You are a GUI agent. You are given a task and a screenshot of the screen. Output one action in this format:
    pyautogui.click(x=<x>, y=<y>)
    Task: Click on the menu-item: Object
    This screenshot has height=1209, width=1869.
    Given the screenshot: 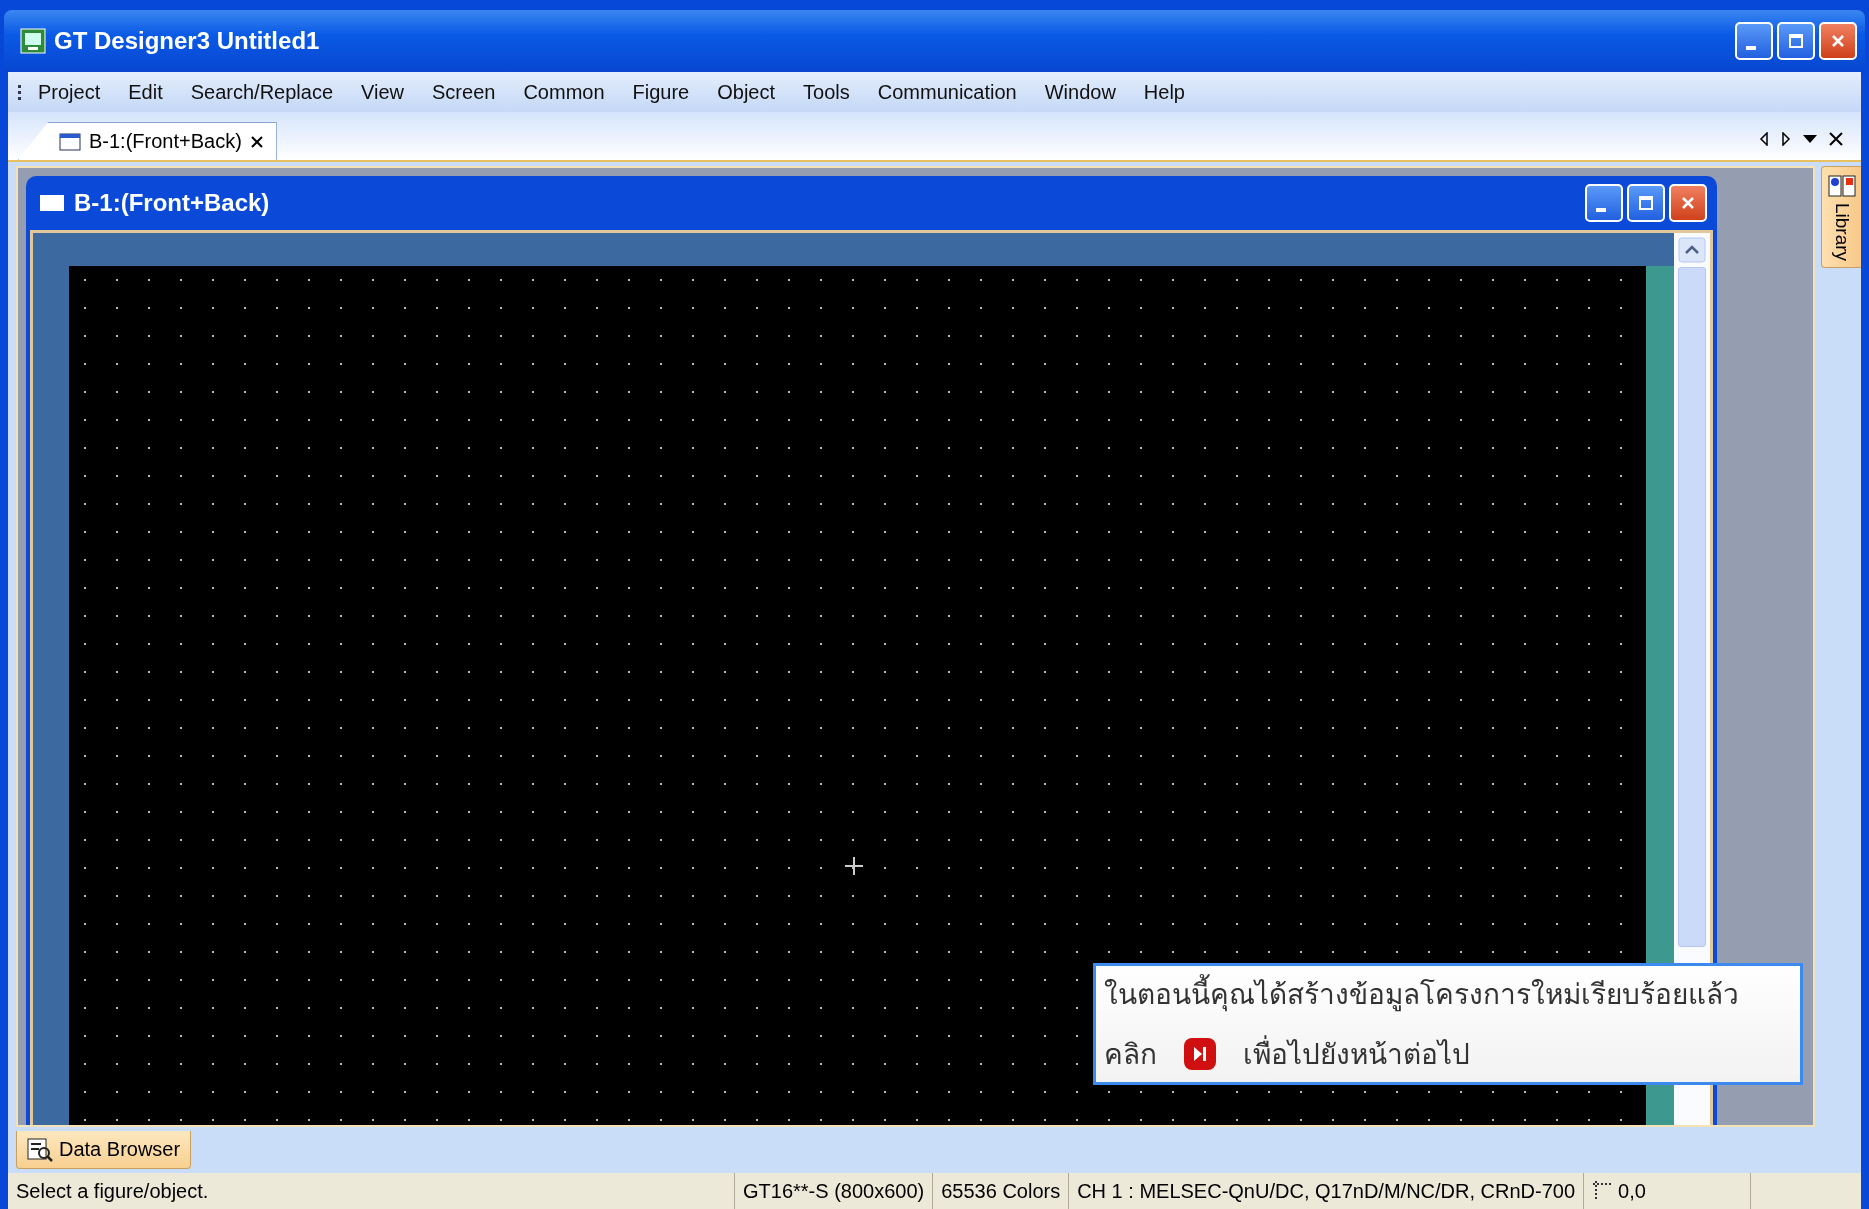 What is the action you would take?
    pyautogui.click(x=746, y=92)
    